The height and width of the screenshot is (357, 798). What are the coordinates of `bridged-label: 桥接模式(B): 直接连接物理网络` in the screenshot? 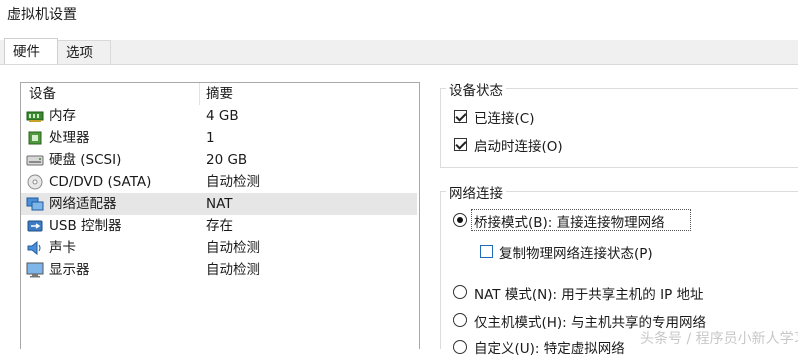 It's located at (569, 221).